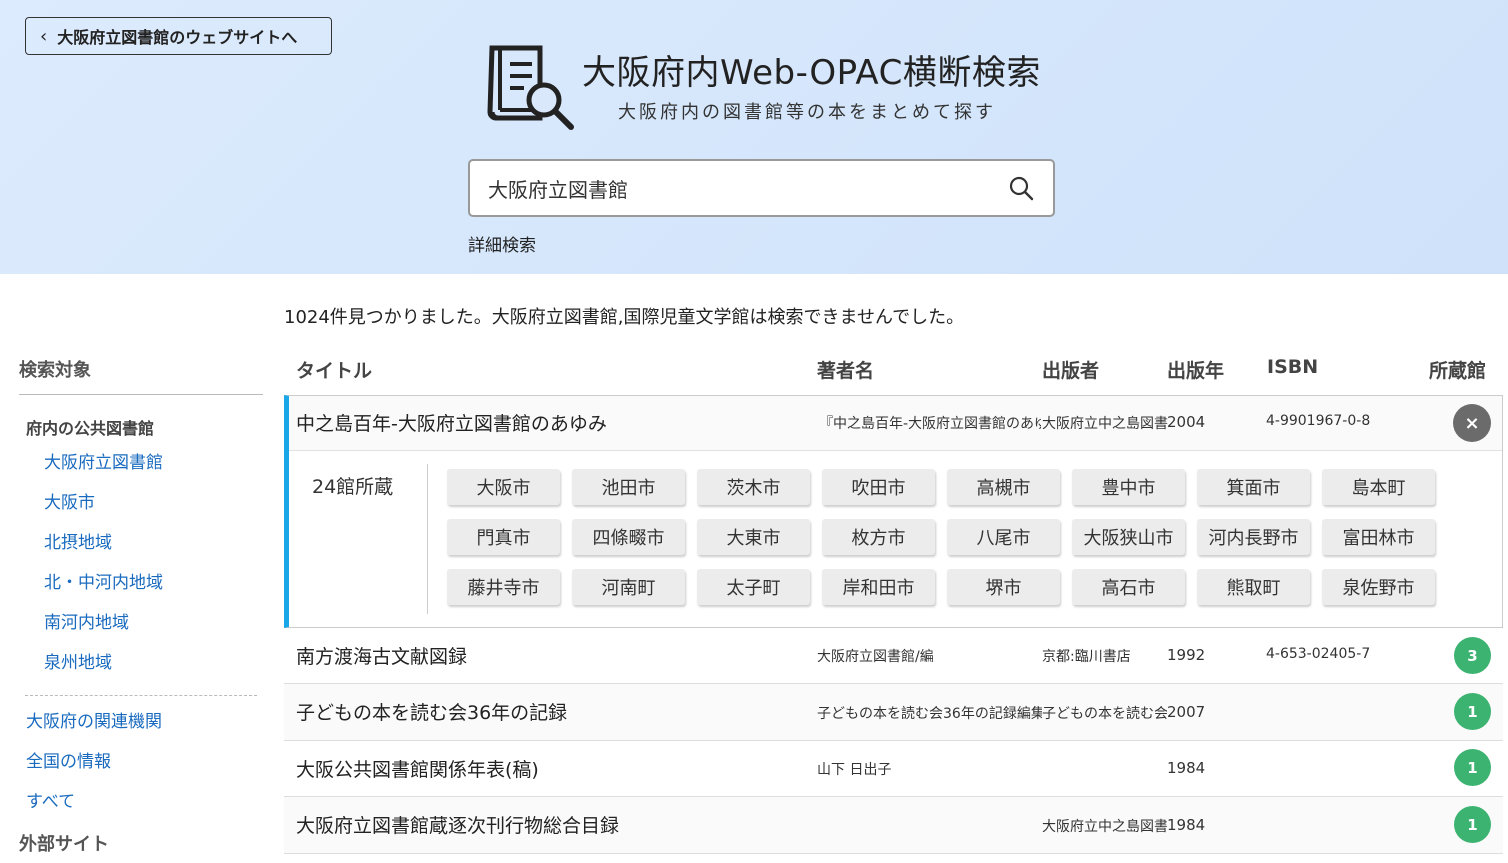 The image size is (1508, 863). Describe the element at coordinates (1378, 537) in the screenshot. I see `library-button: 富田林市` at that location.